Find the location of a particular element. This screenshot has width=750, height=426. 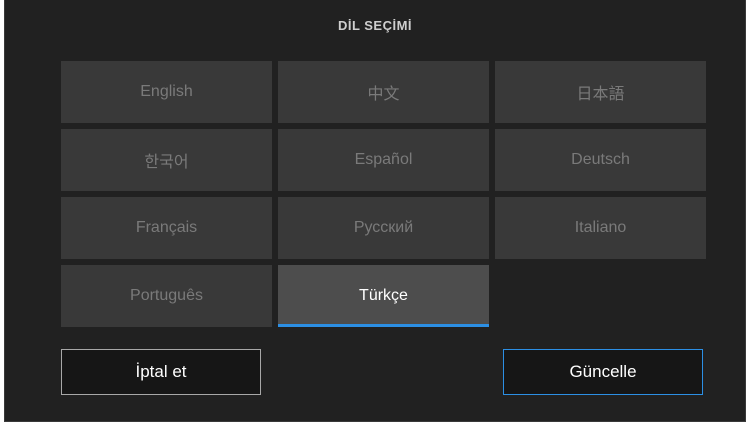

language-option-turkish: Türkçe is located at coordinates (383, 296).